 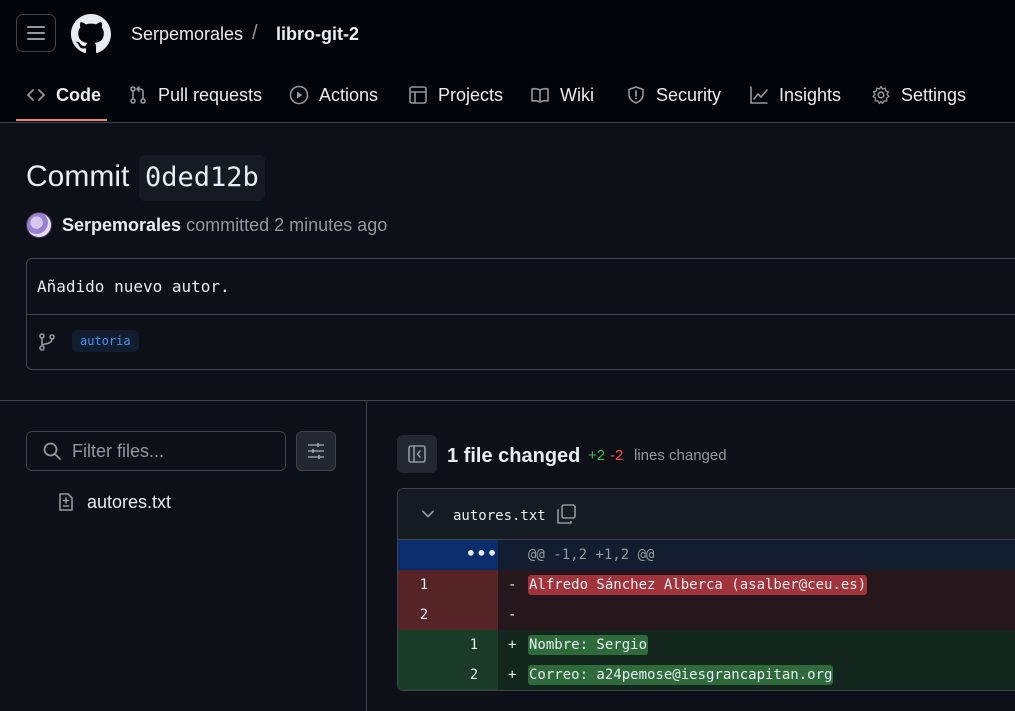 What do you see at coordinates (317, 34) in the screenshot?
I see `repo-name-link: libro-git-2` at bounding box center [317, 34].